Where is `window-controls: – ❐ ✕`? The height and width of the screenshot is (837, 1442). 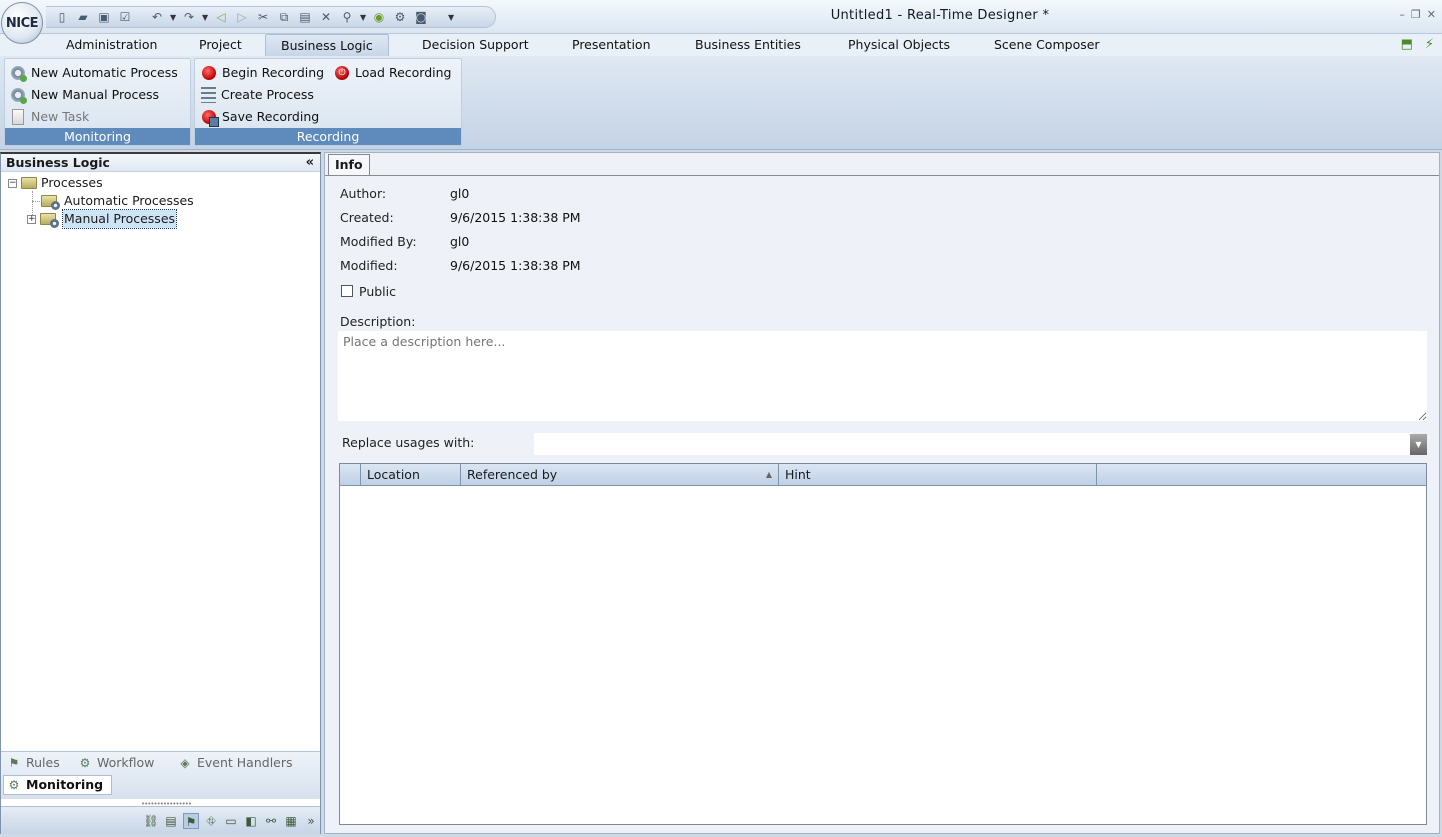 window-controls: – ❐ ✕ is located at coordinates (1417, 14).